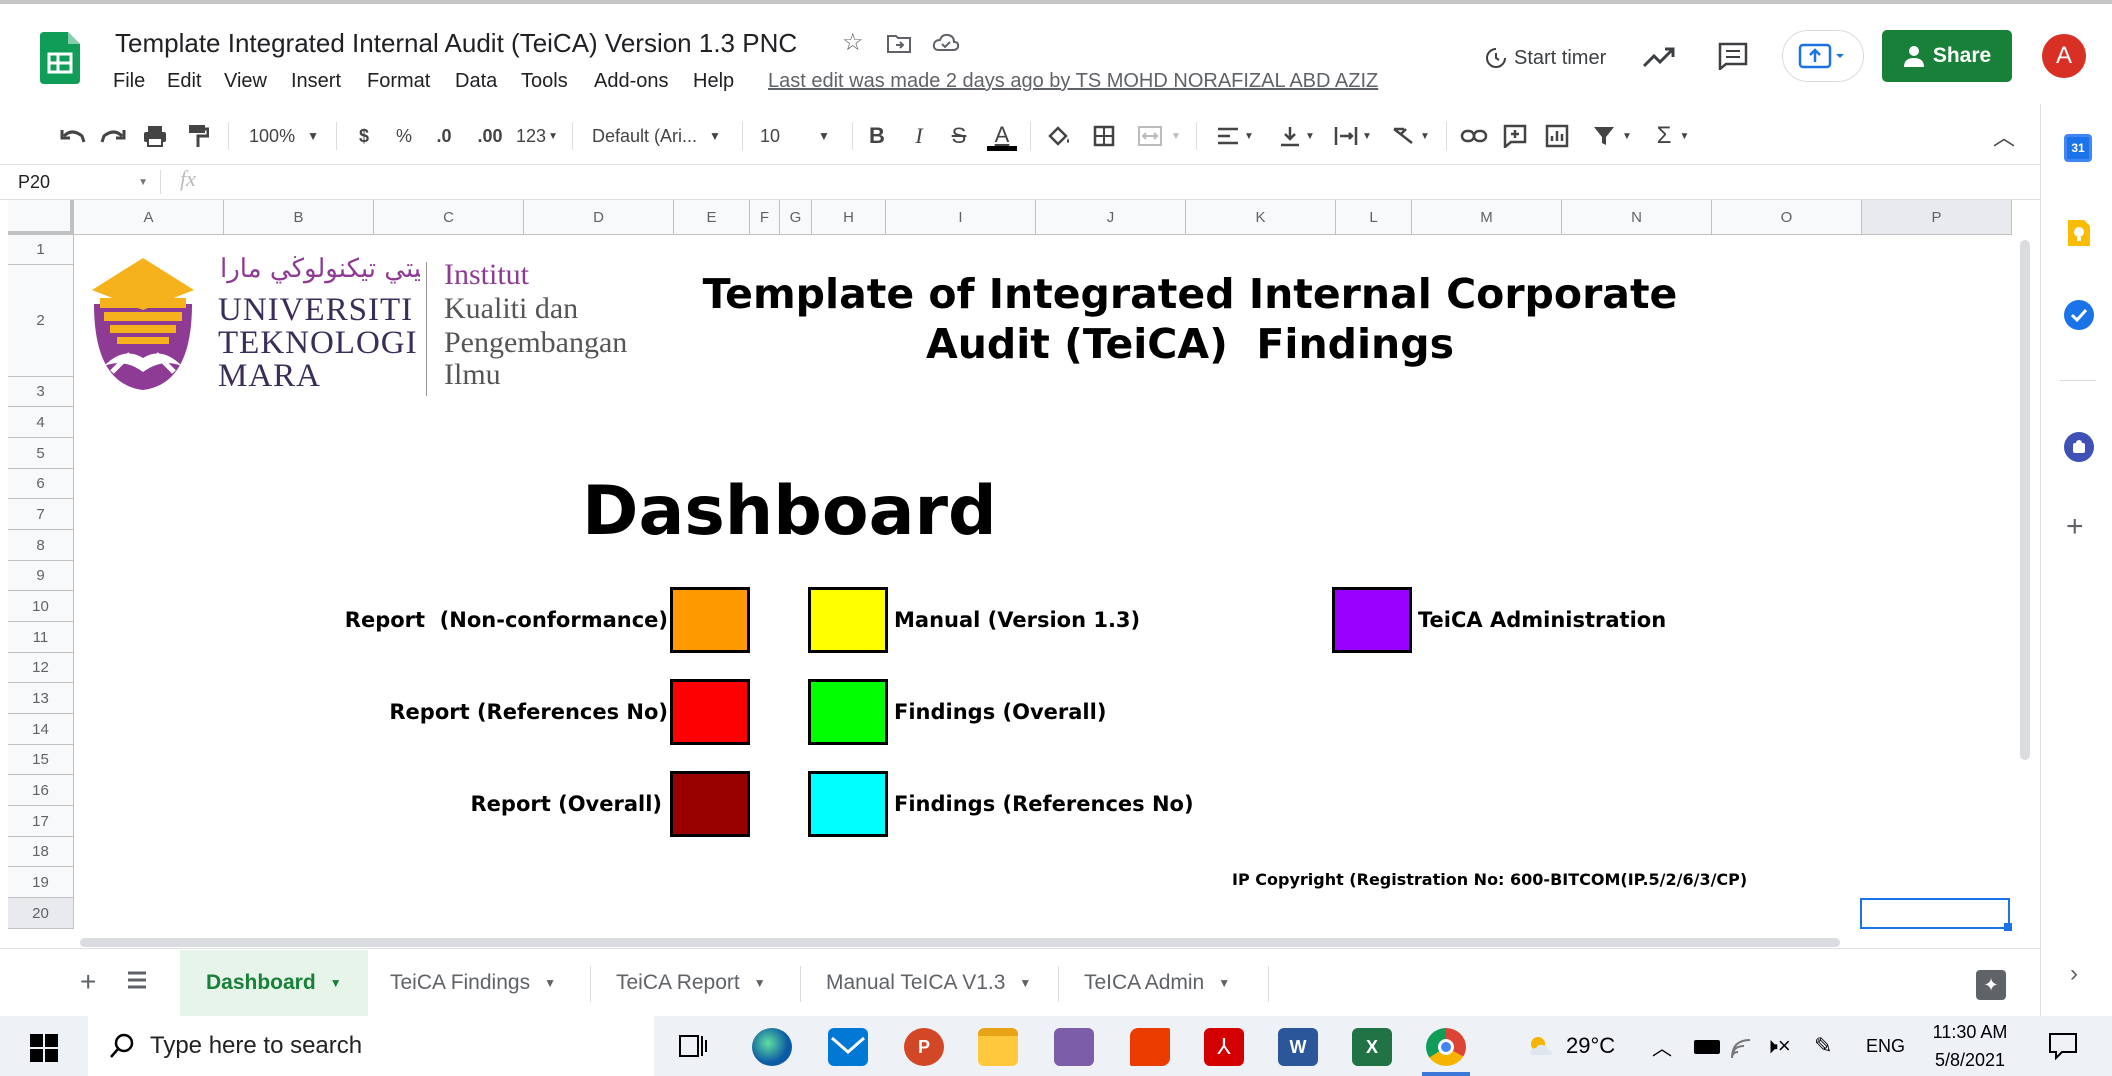 Image resolution: width=2112 pixels, height=1076 pixels. What do you see at coordinates (2079, 447) in the screenshot?
I see `addon-icon` at bounding box center [2079, 447].